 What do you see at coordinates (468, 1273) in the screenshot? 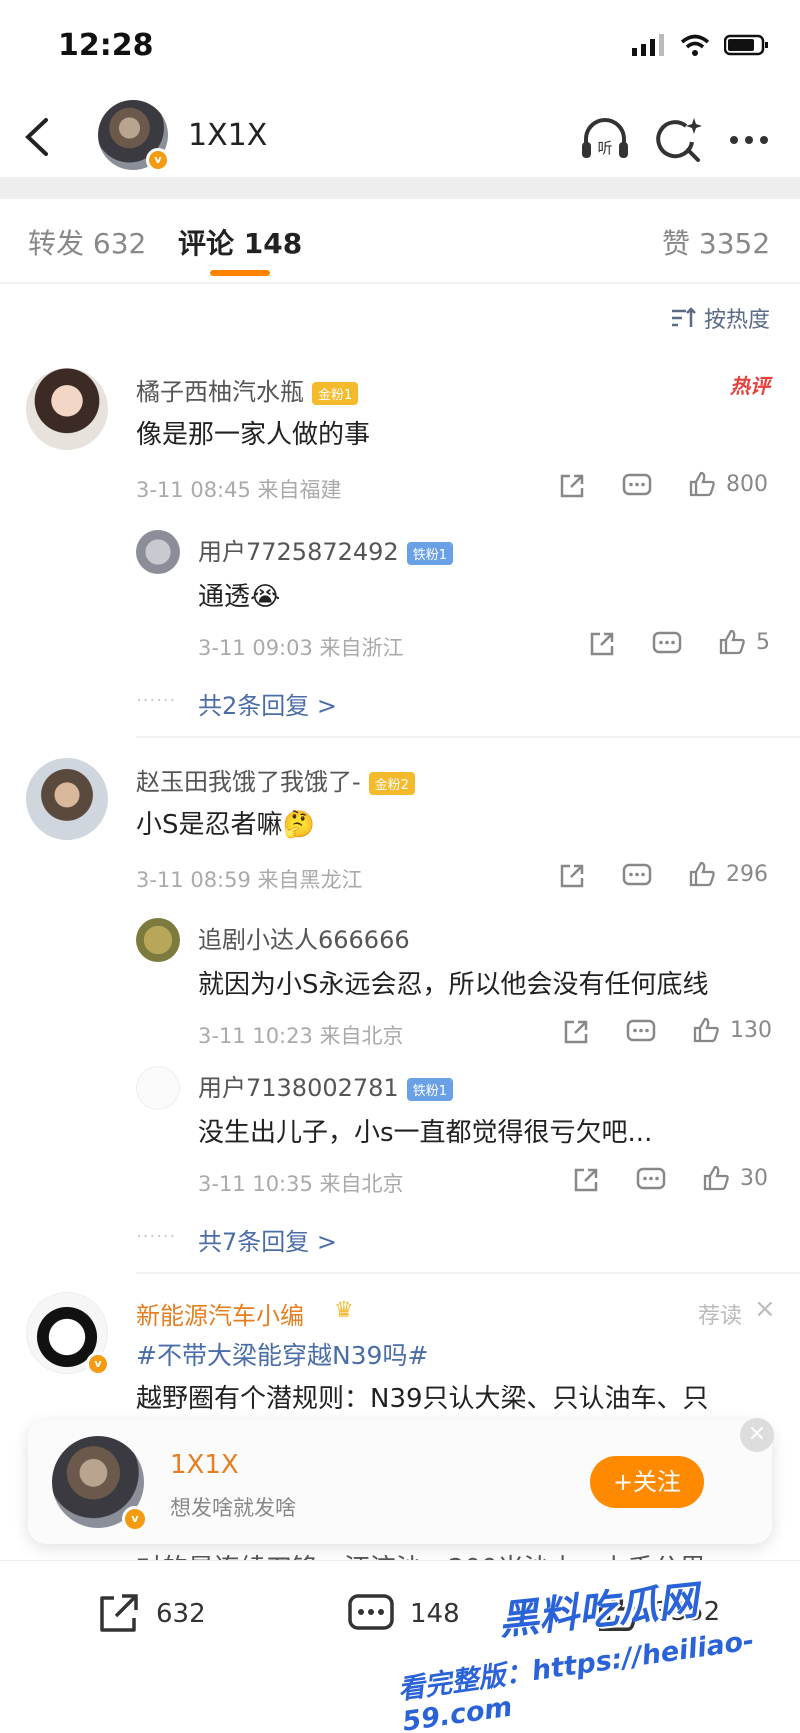
I see `comment-separator` at bounding box center [468, 1273].